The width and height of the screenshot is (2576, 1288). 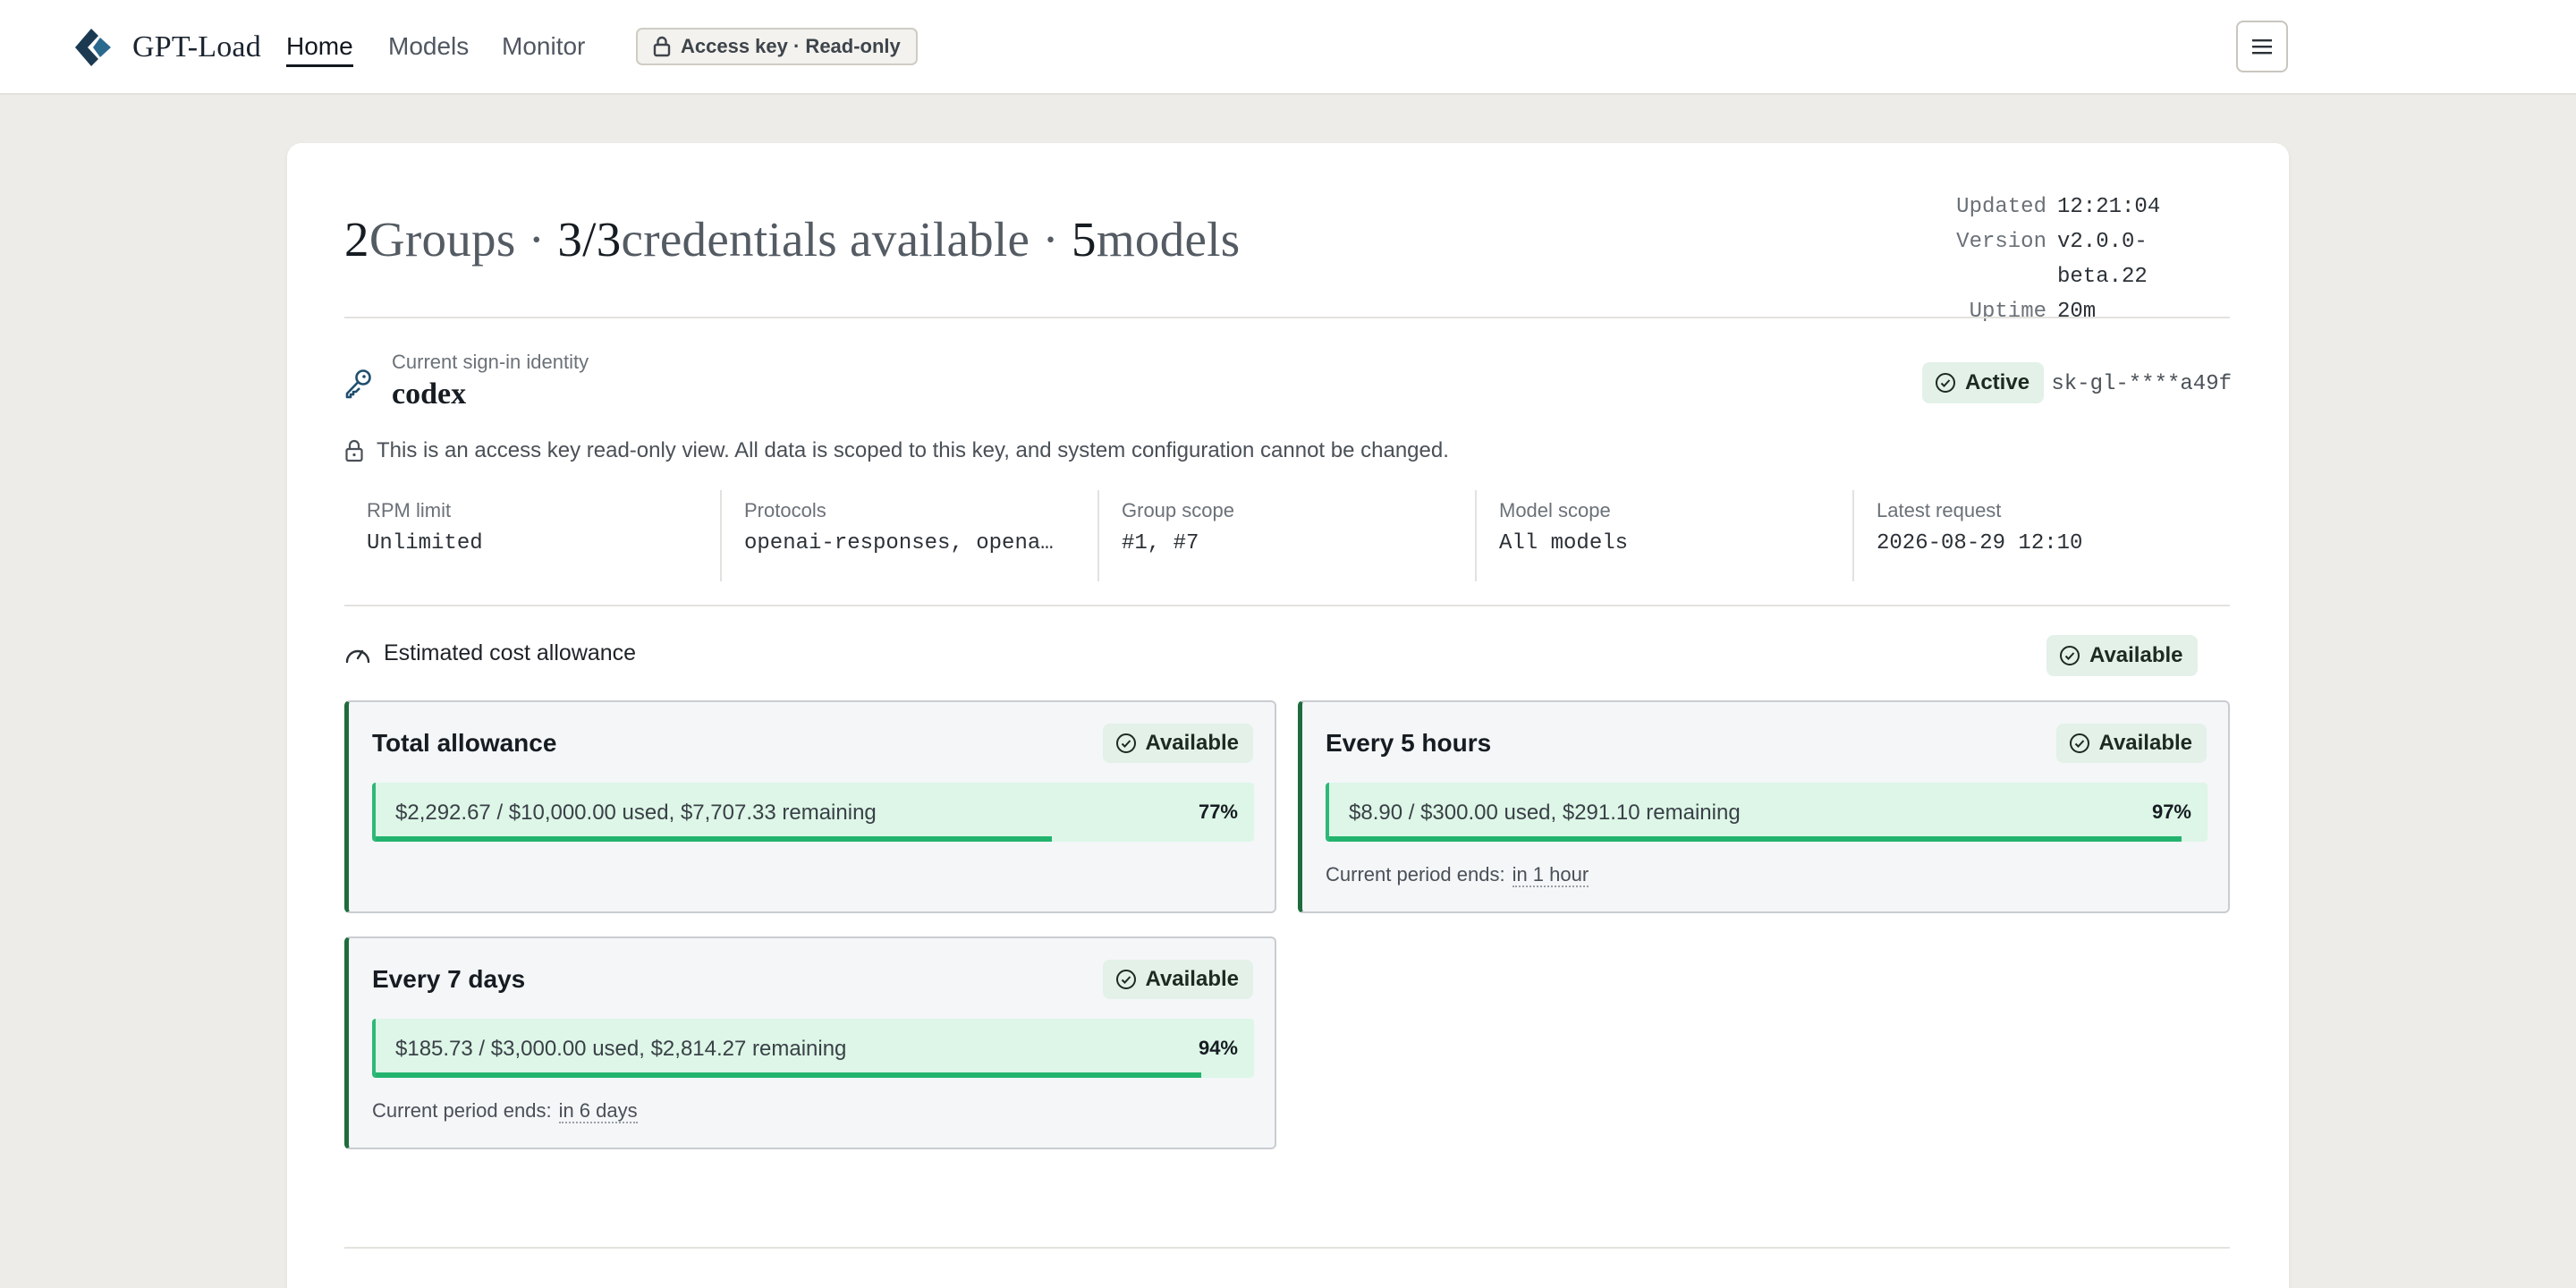 What do you see at coordinates (1168, 239) in the screenshot?
I see `models-label: models` at bounding box center [1168, 239].